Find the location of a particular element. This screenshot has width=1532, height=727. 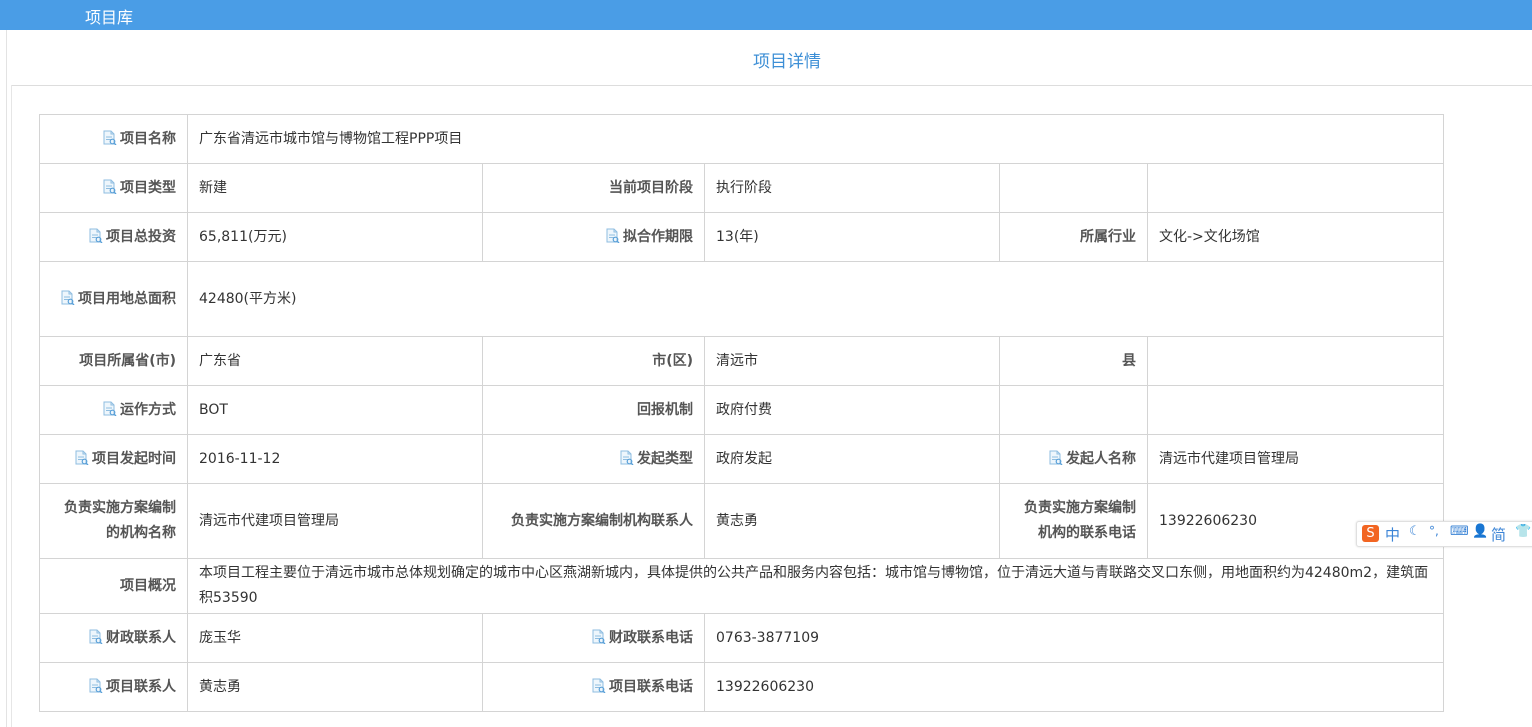

project-contact-label: 项目联系人 is located at coordinates (113, 687).